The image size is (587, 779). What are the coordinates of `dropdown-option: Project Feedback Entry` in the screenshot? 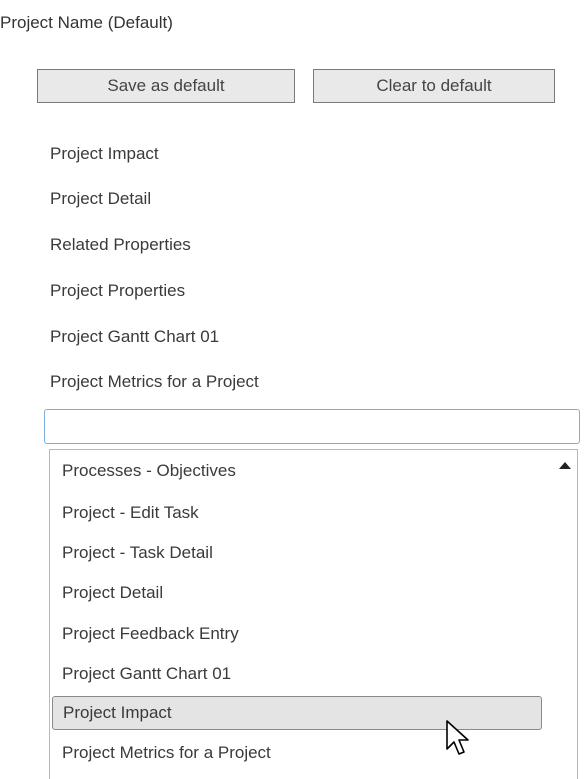 It's located at (297, 634).